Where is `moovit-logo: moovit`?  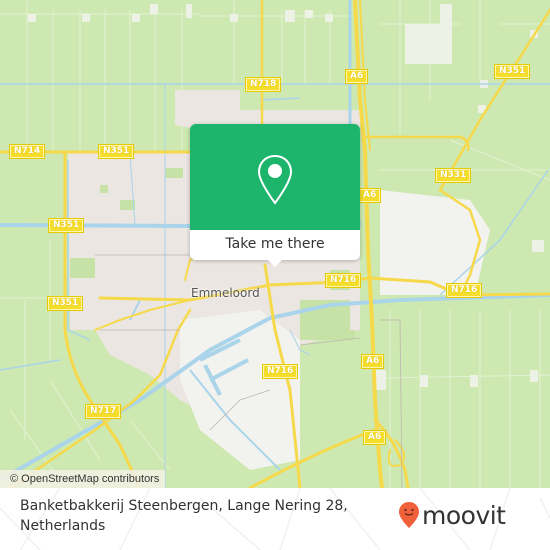
moovit-logo: moovit is located at coordinates (452, 515).